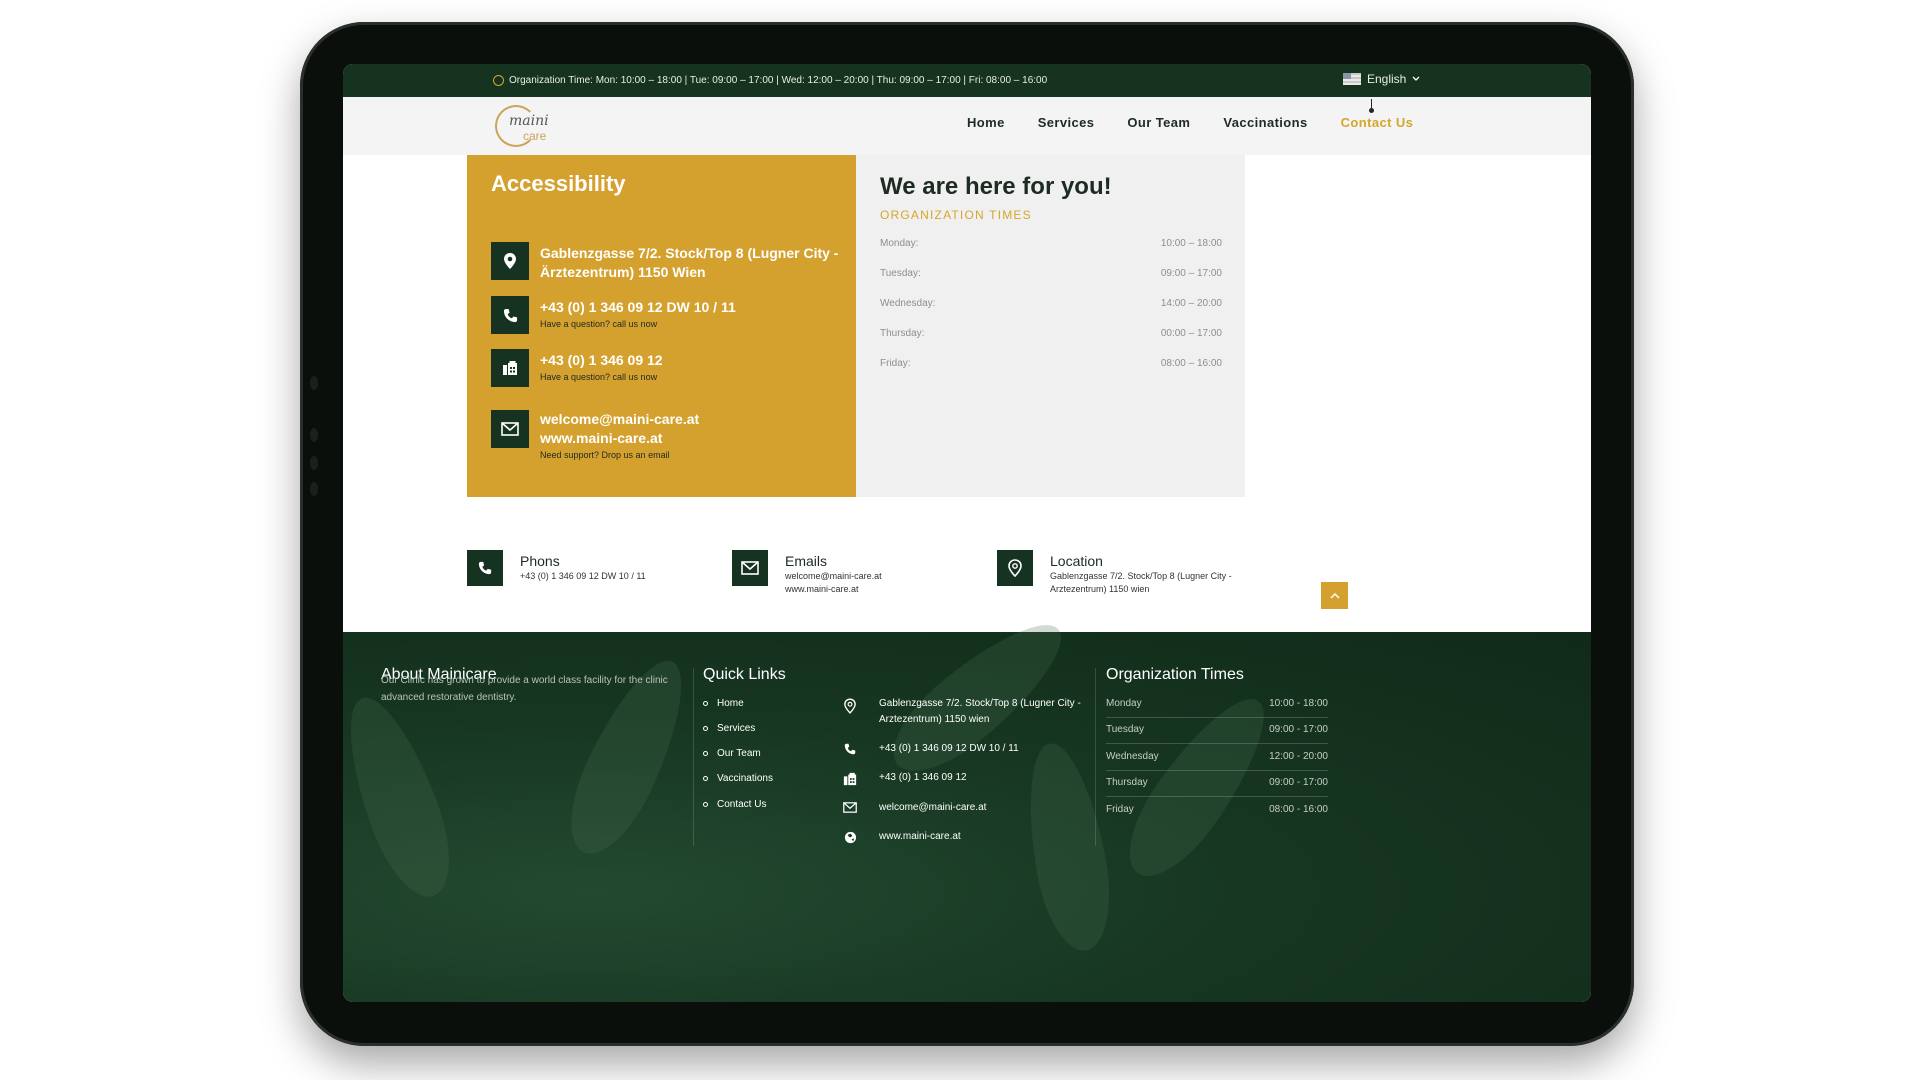 The width and height of the screenshot is (1920, 1080). I want to click on nav-services: Services, so click(1066, 122).